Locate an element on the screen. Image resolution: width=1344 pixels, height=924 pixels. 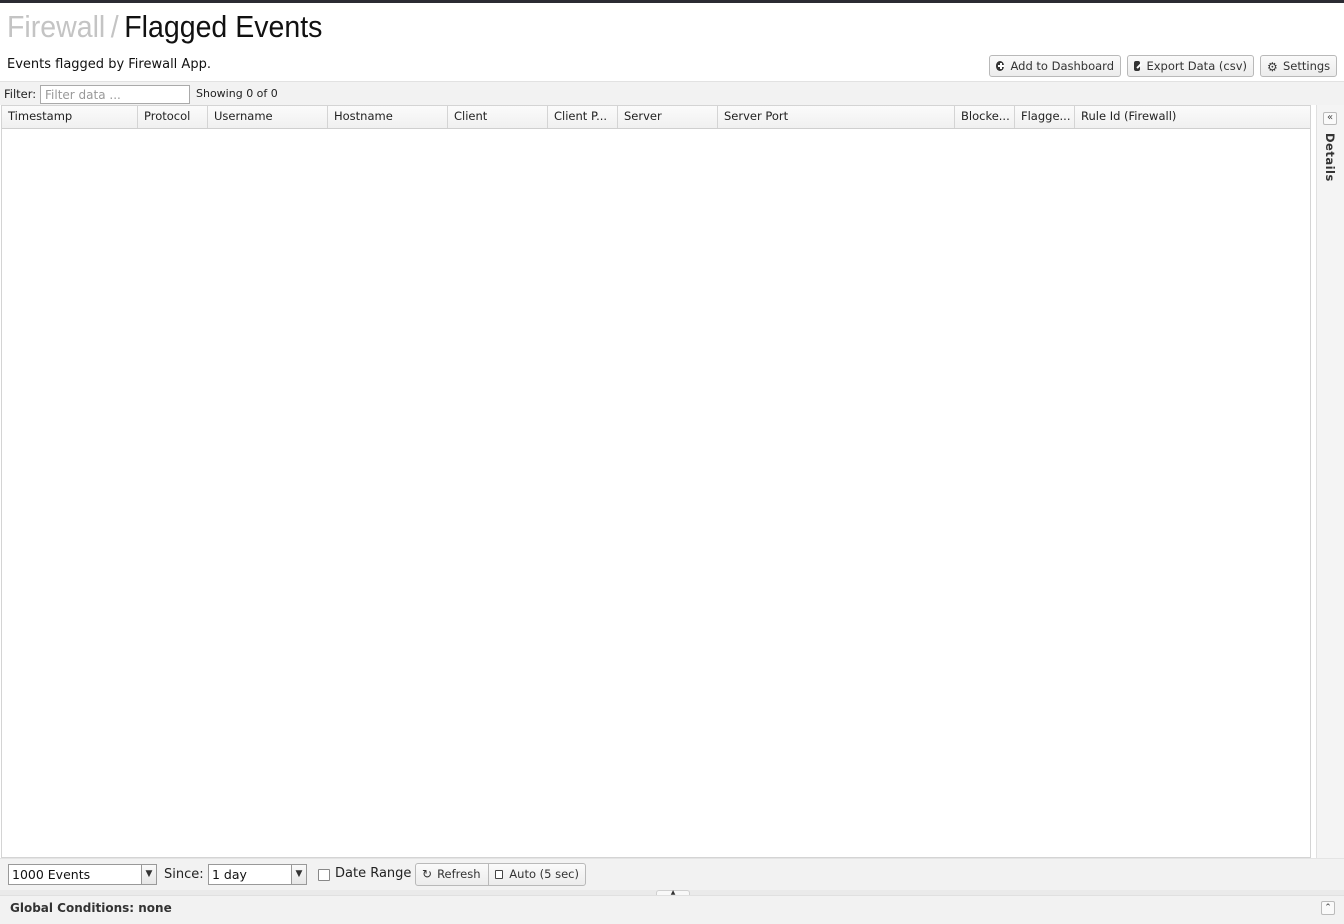
details-panel: « Details is located at coordinates (1330, 481).